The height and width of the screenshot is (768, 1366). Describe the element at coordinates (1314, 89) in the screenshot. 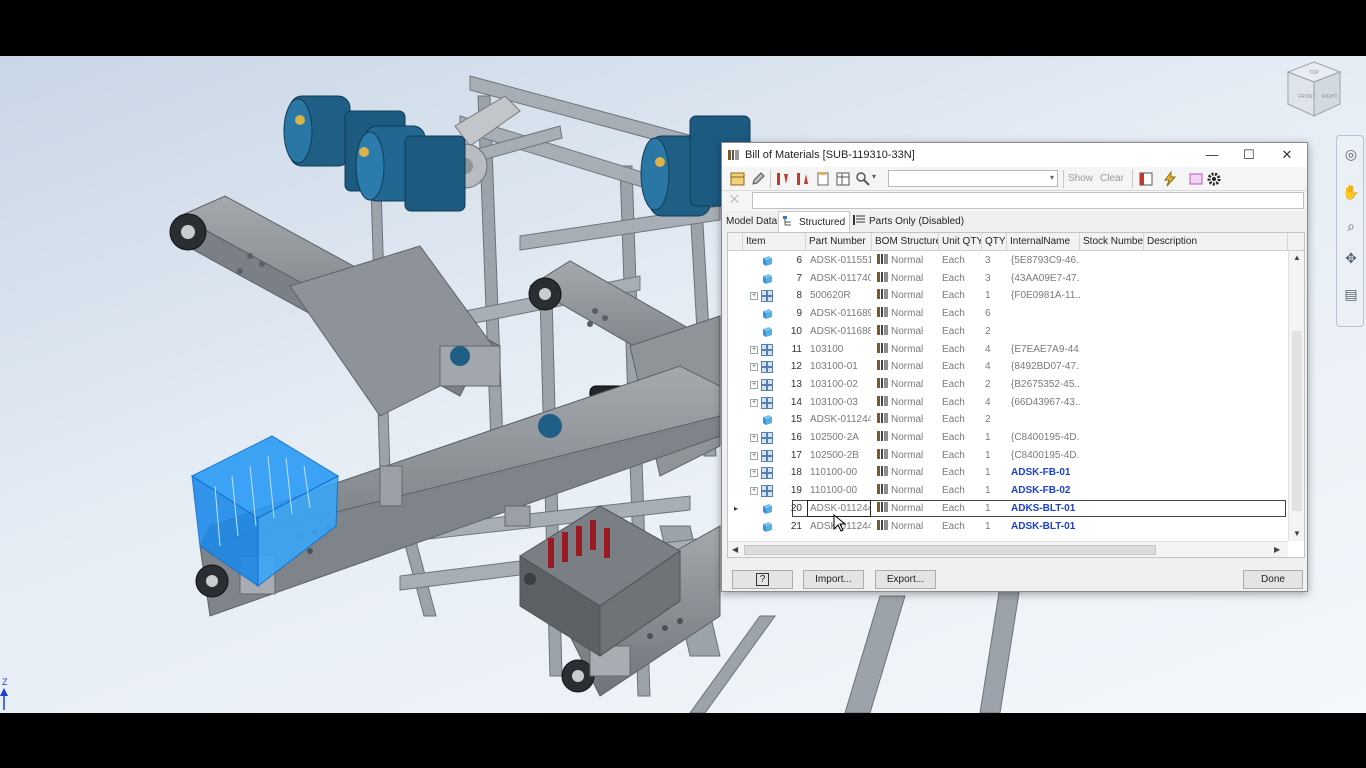

I see `viewcube: TOP FRONT RIGHT` at that location.